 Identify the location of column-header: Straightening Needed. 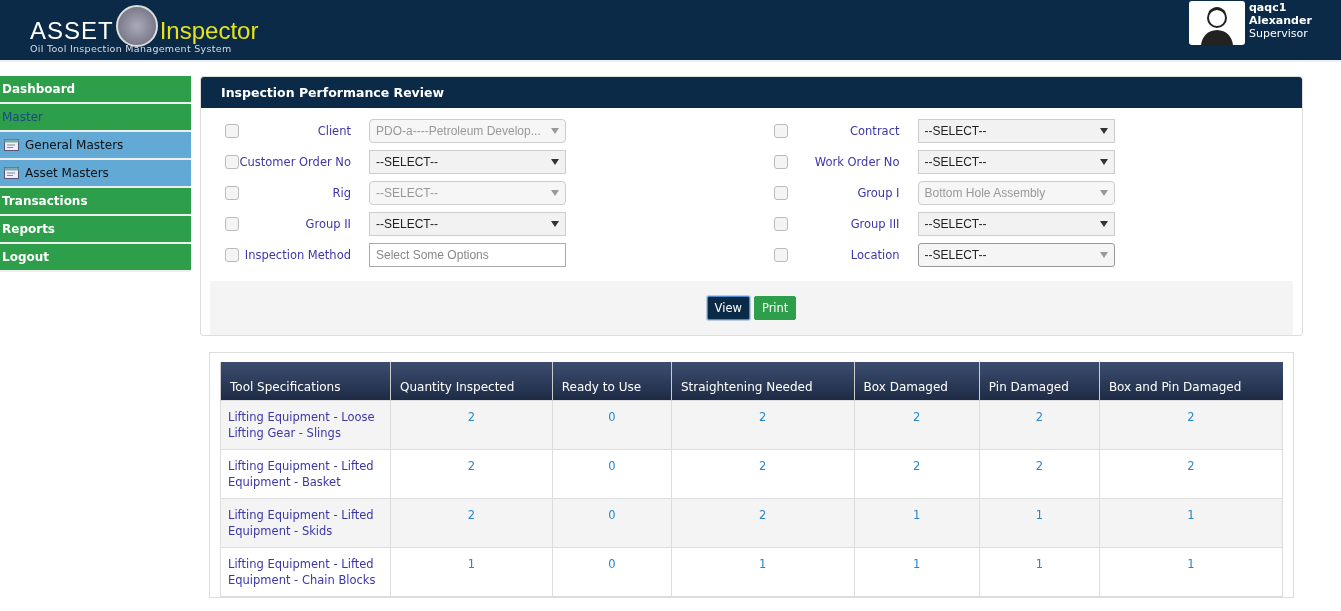
(763, 381).